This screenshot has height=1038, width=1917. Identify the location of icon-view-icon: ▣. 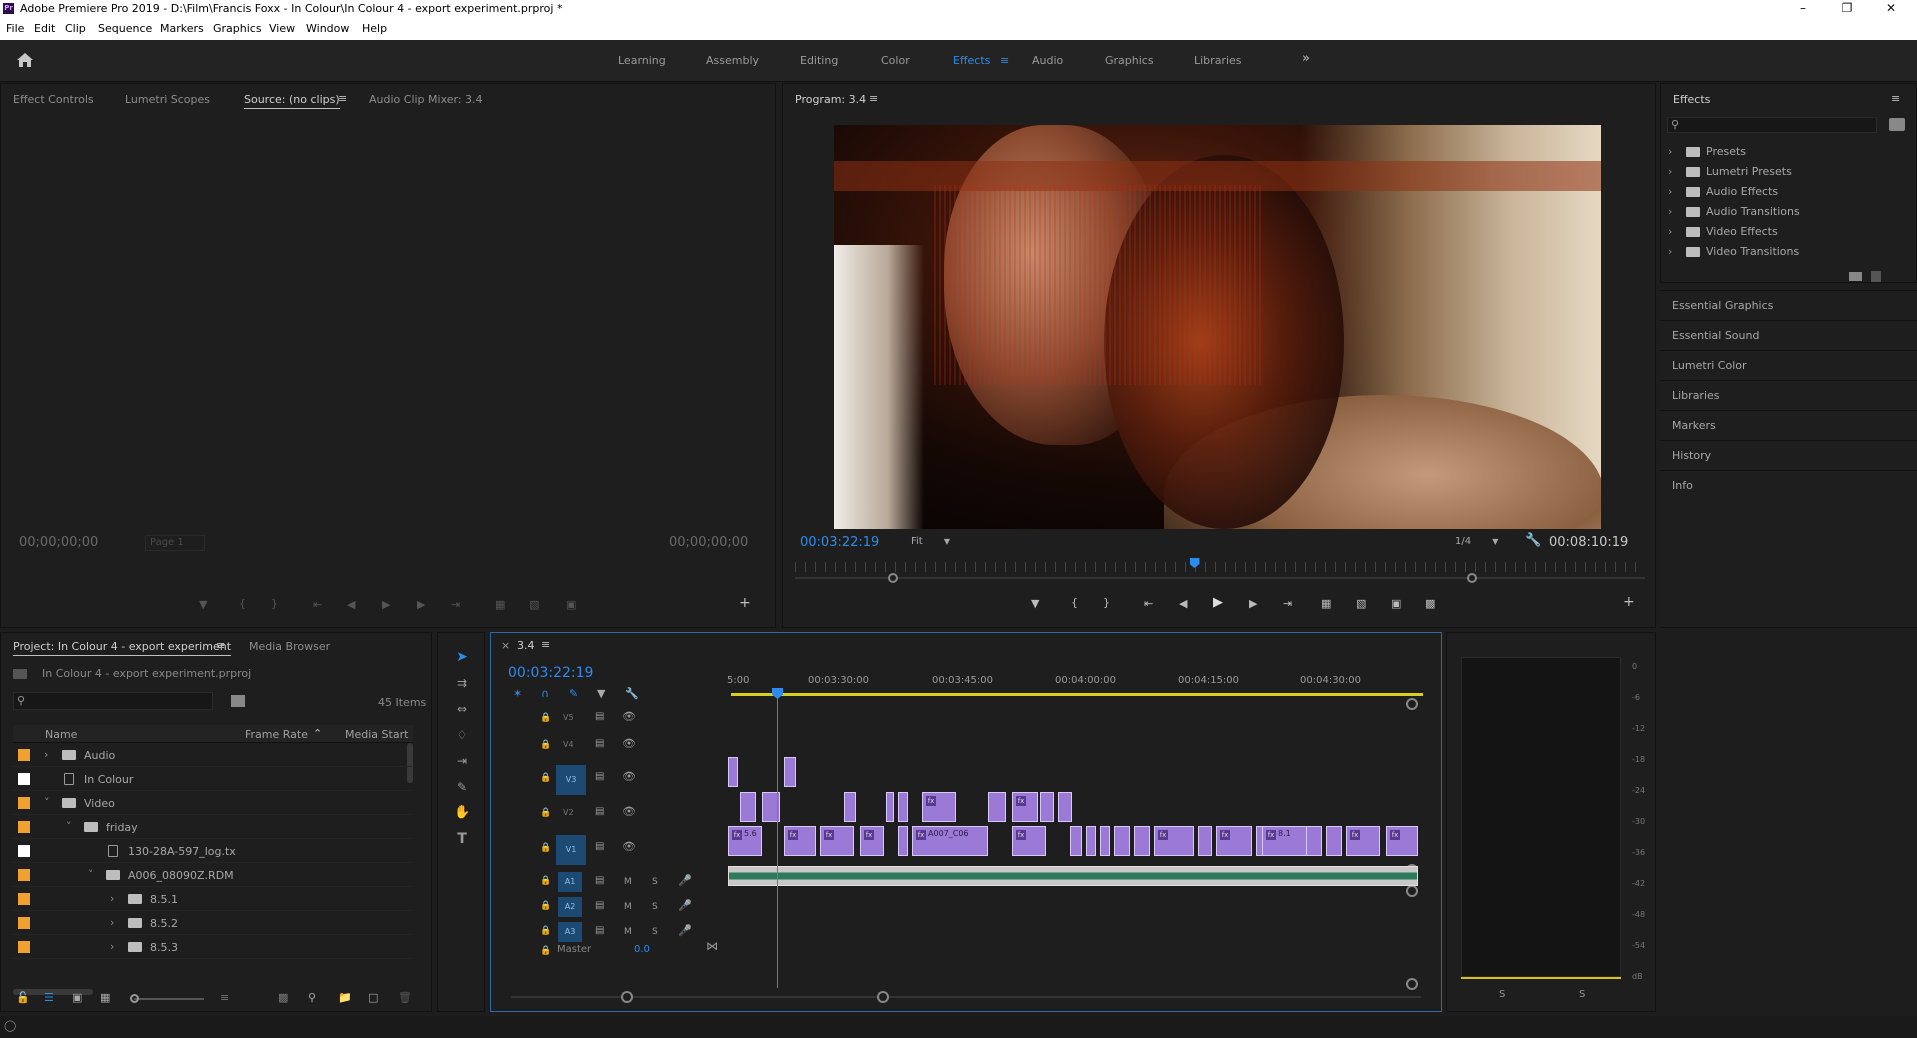
(77, 998).